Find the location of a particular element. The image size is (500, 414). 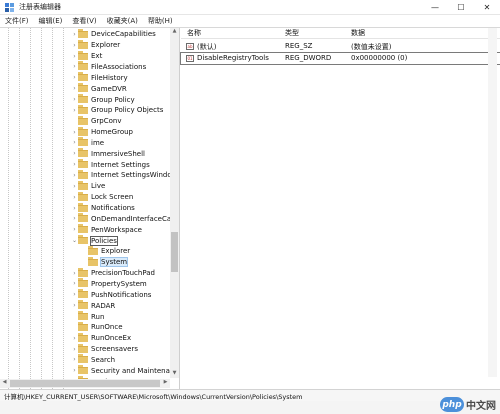

tree-item: › Group Policy is located at coordinates (125, 99).